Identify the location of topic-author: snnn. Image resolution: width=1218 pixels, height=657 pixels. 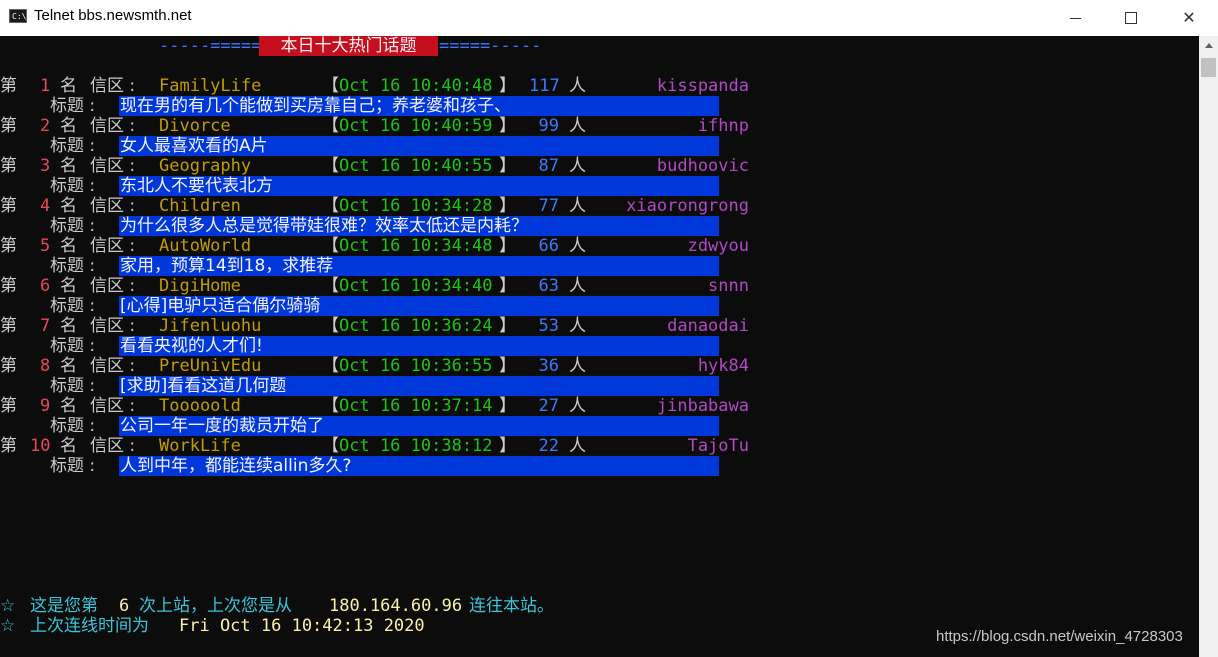
(674, 286).